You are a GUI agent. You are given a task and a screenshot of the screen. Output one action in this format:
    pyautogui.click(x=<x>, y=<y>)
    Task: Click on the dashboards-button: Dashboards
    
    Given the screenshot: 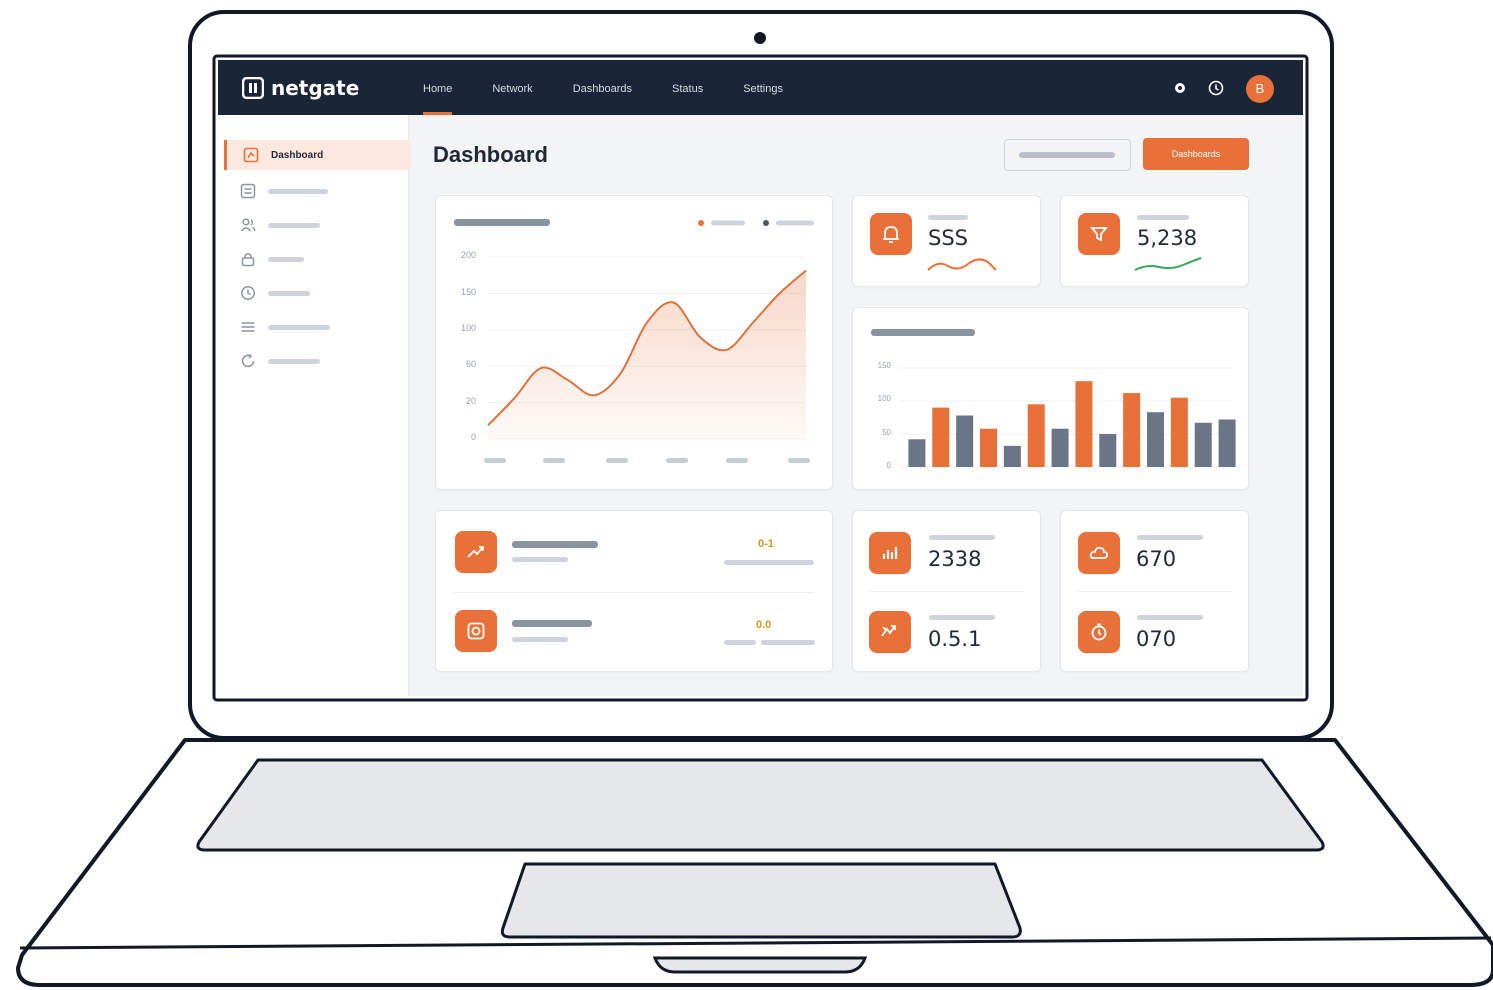 What is the action you would take?
    pyautogui.click(x=1196, y=154)
    